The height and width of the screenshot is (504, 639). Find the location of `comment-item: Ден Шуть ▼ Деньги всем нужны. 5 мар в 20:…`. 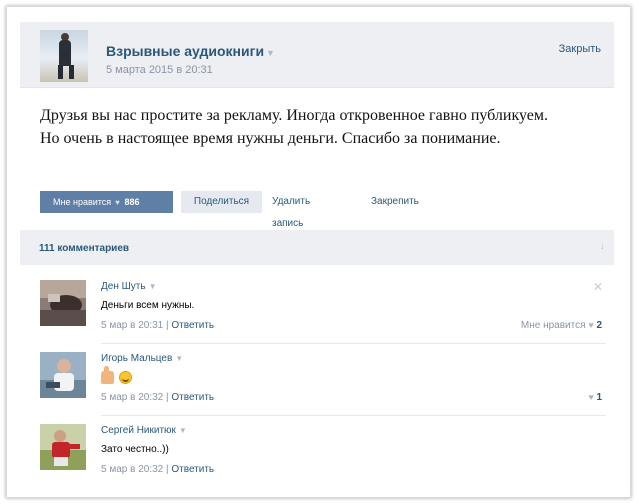

comment-item: Ден Шуть ▼ Деньги всем нужны. 5 мар в 20:… is located at coordinates (317, 314).